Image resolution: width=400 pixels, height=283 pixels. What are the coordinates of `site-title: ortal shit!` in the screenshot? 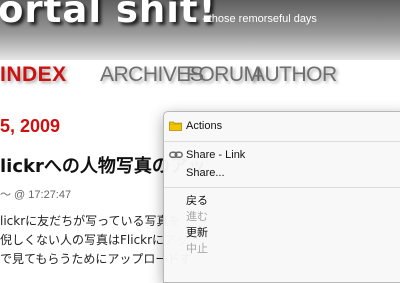 It's located at (108, 15).